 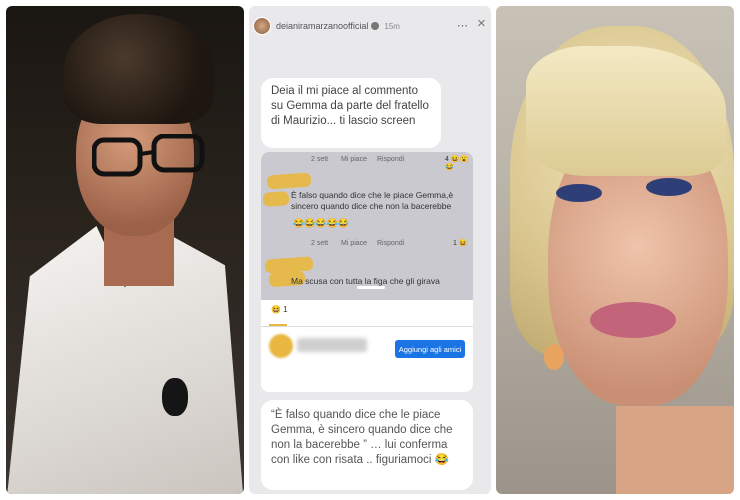 I want to click on redaction-scribble, so click(x=276, y=199).